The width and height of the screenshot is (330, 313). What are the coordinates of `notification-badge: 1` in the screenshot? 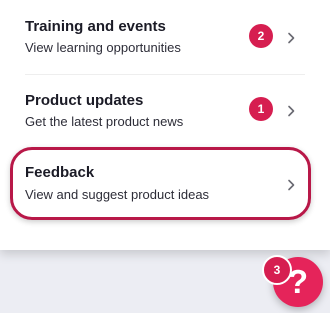 It's located at (261, 109).